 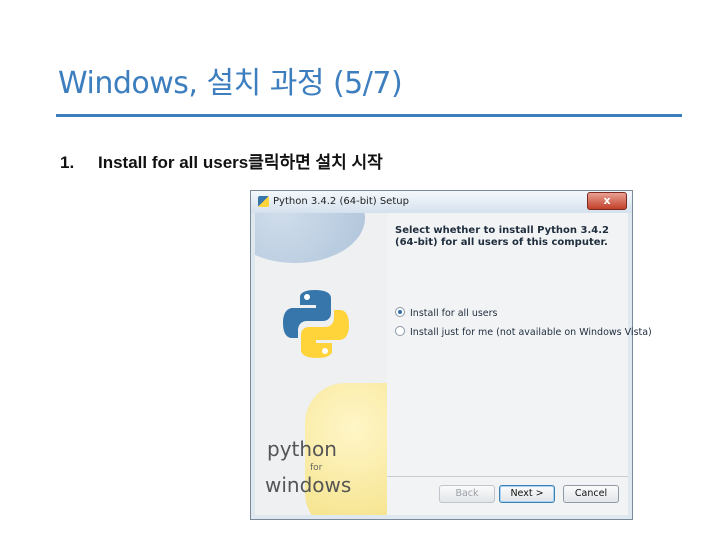 I want to click on dialog-titlebar: Python 3.4.2 (64-bit) Setup x, so click(x=441, y=202).